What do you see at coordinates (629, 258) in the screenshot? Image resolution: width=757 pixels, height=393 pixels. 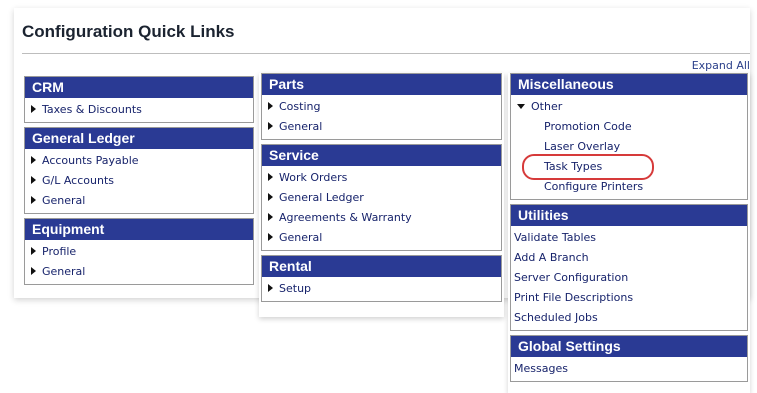 I see `link-add-branch: Add A Branch` at bounding box center [629, 258].